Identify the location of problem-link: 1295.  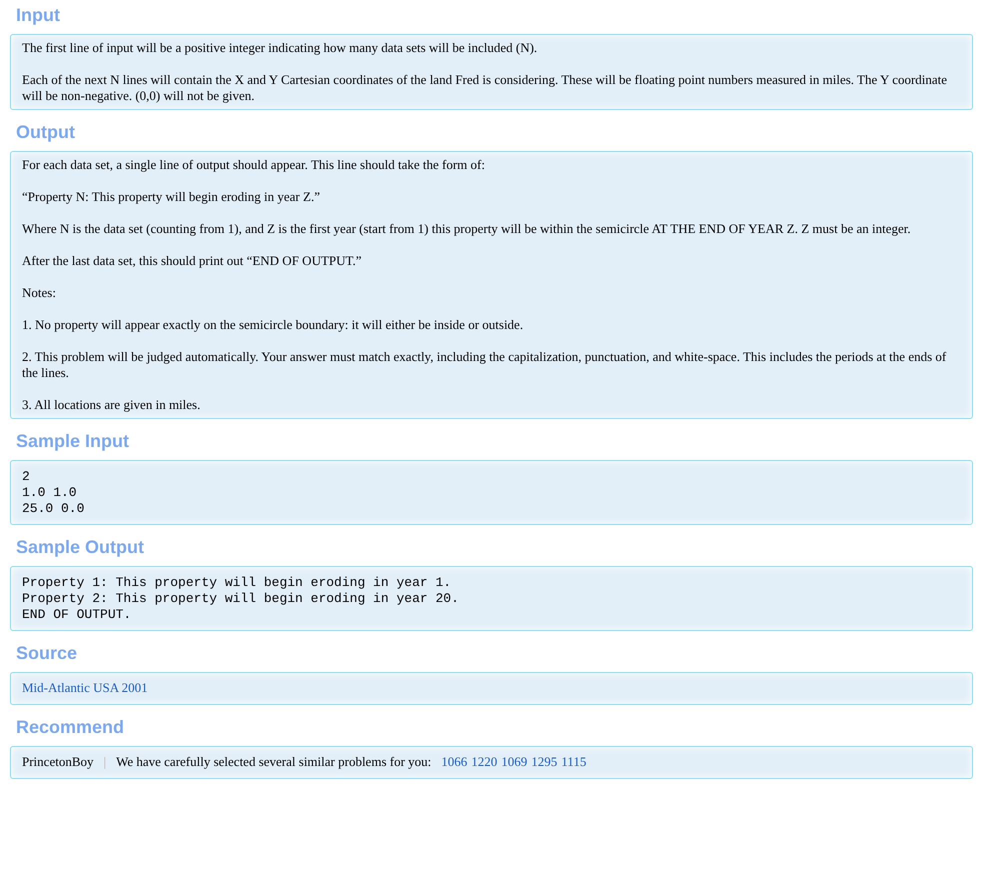
(544, 762).